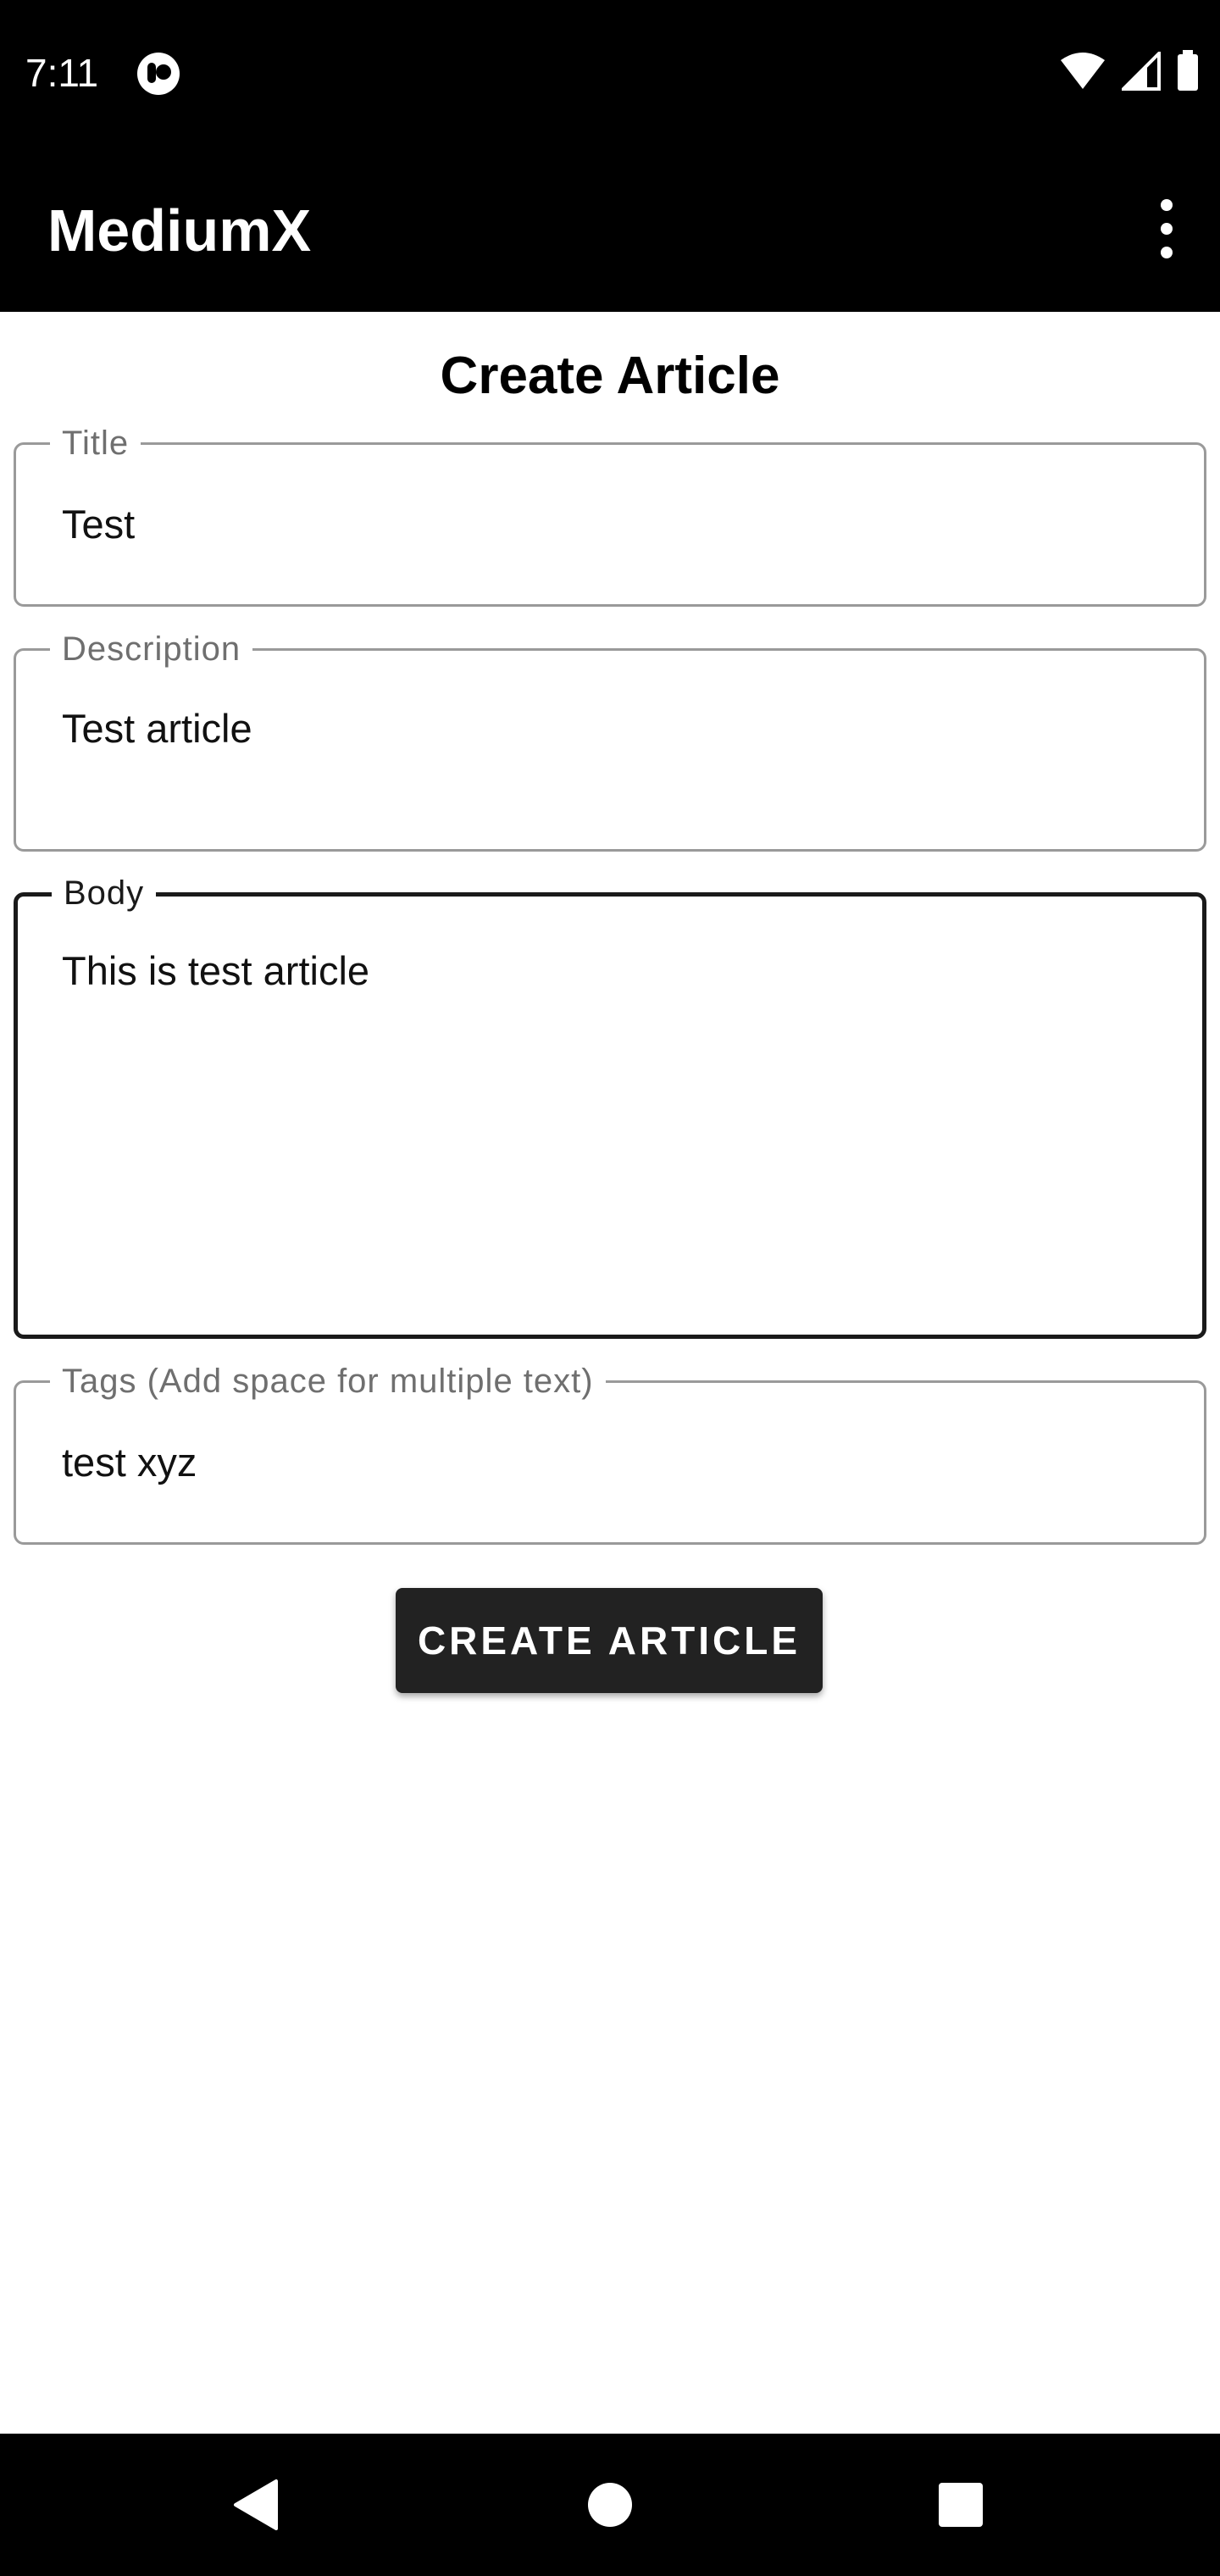 Image resolution: width=1220 pixels, height=2576 pixels. I want to click on home-icon, so click(610, 2505).